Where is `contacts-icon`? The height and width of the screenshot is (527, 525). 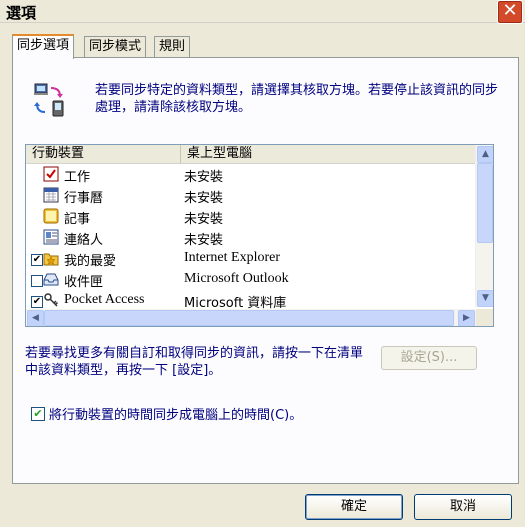 contacts-icon is located at coordinates (51, 237).